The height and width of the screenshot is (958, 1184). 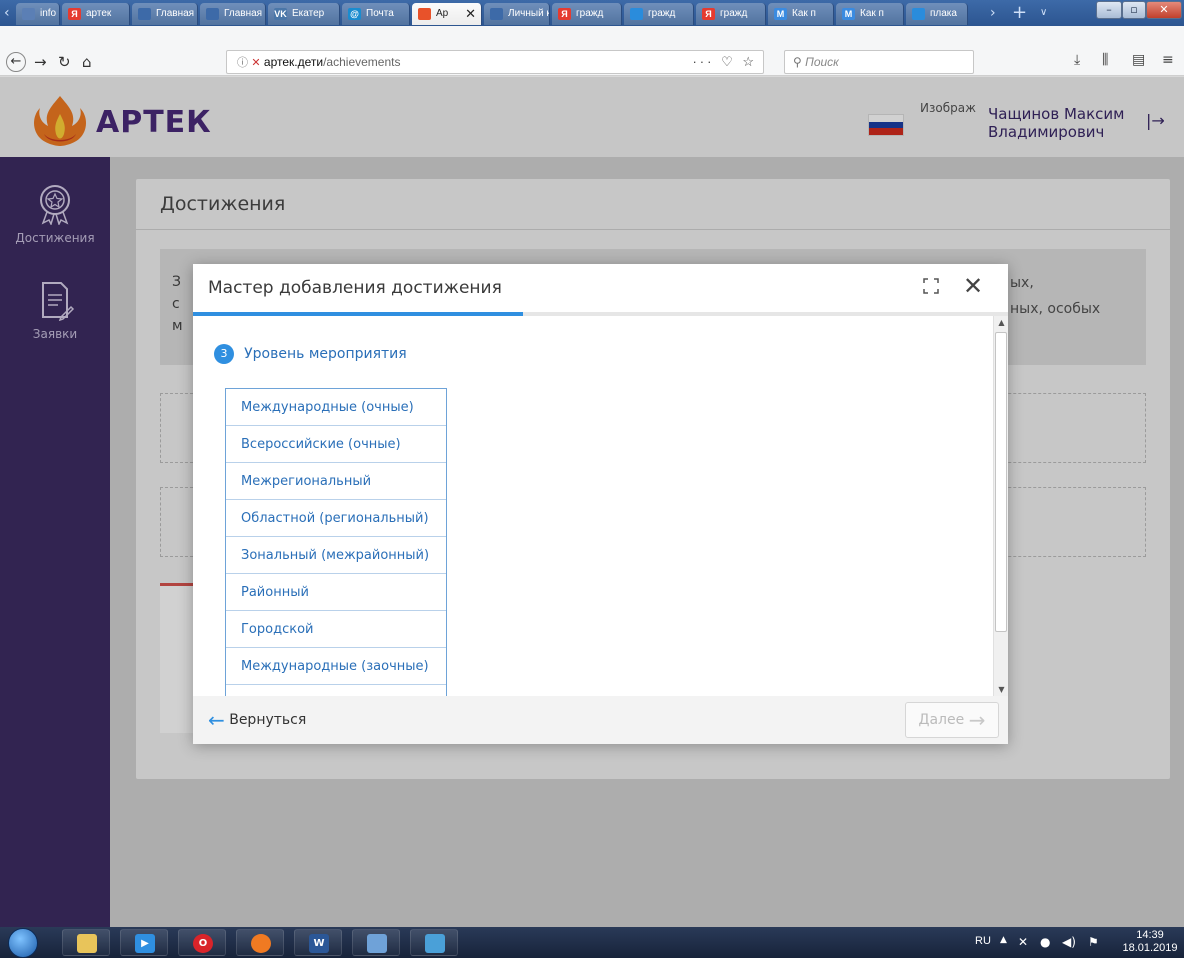 I want to click on url-path: /achievements, so click(x=362, y=62).